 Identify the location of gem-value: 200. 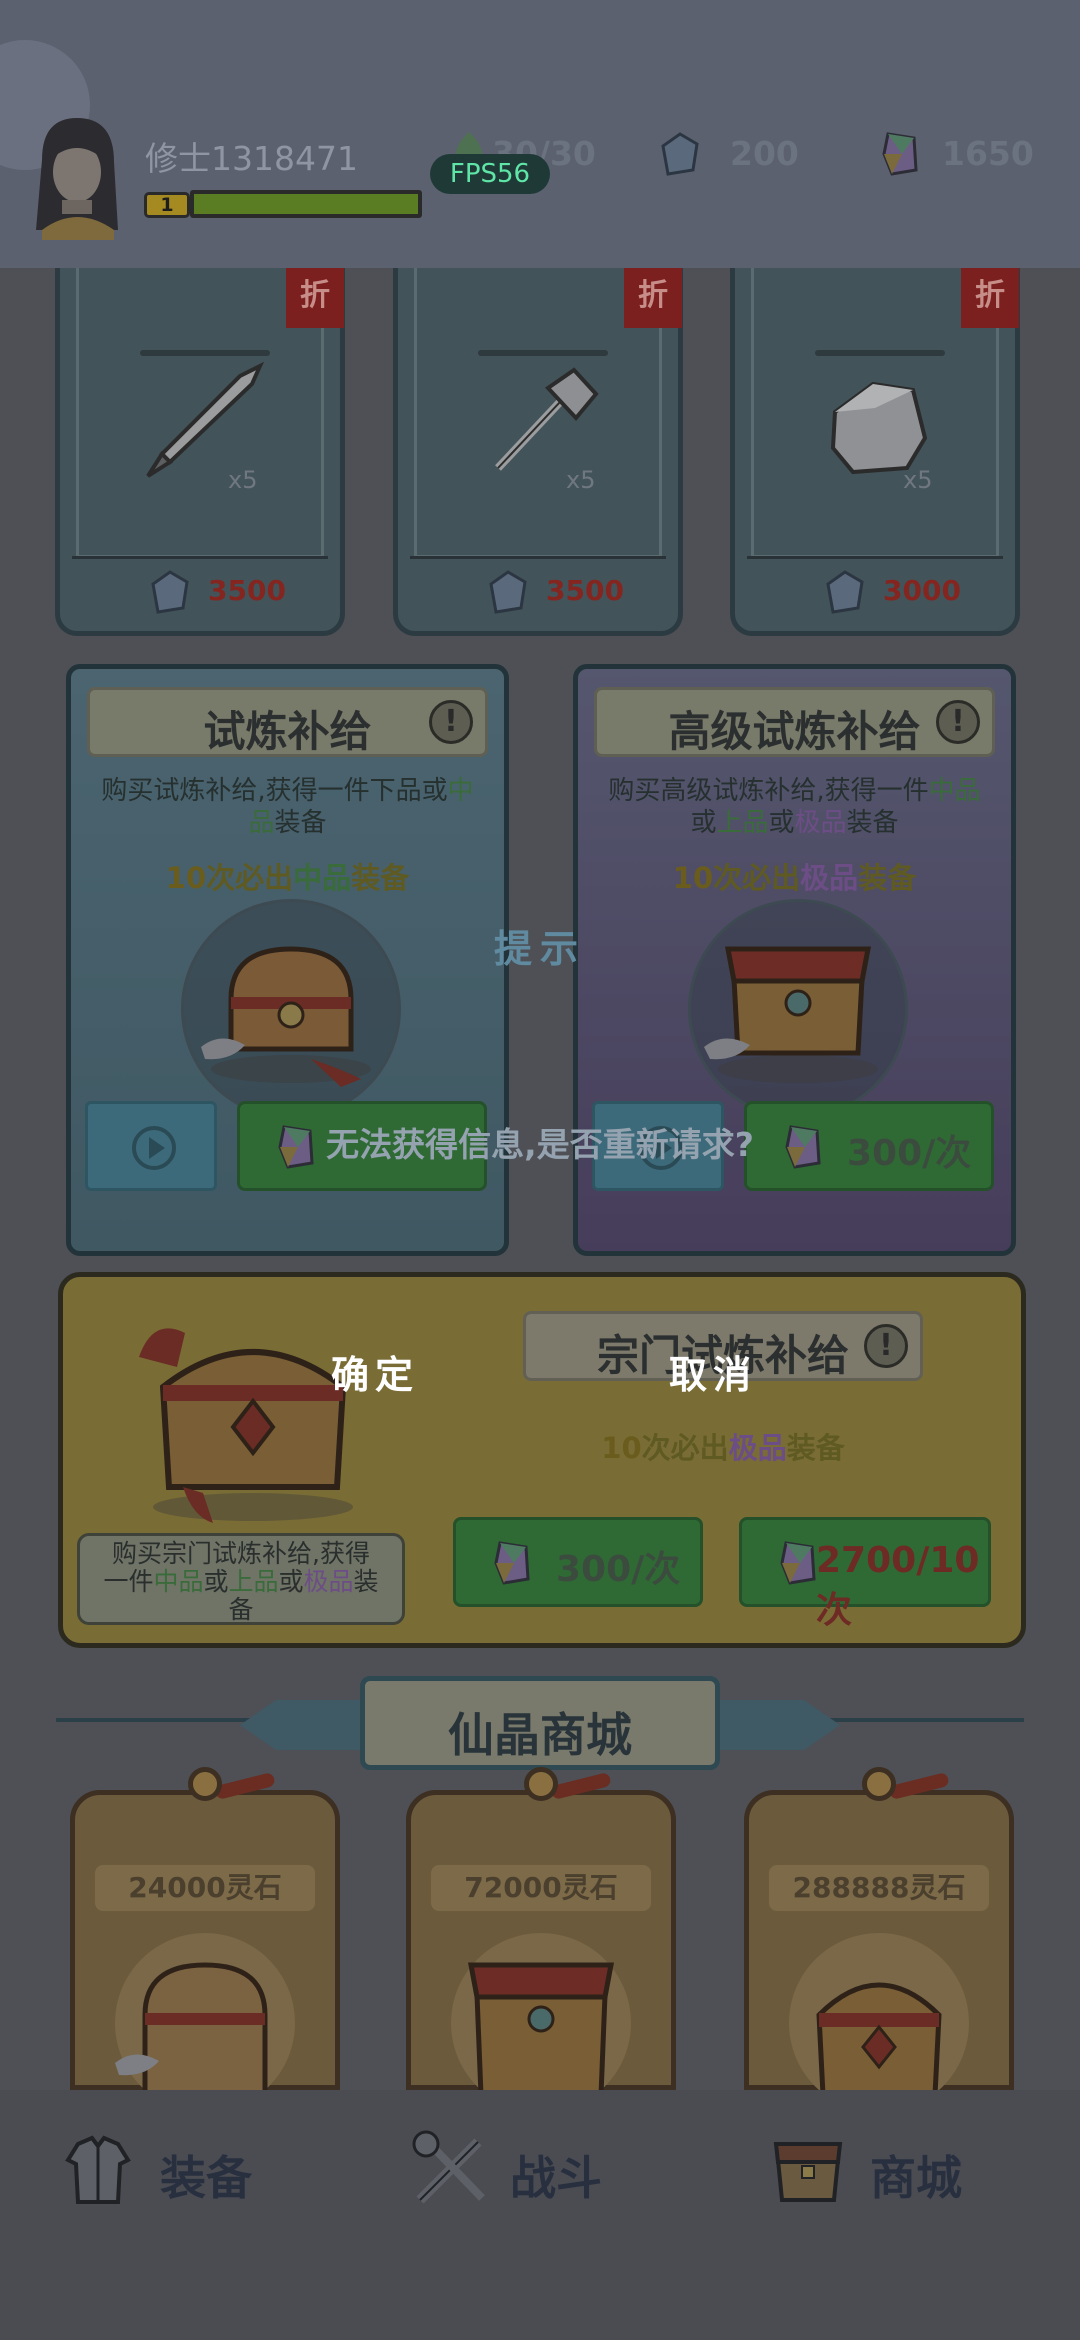
(764, 153).